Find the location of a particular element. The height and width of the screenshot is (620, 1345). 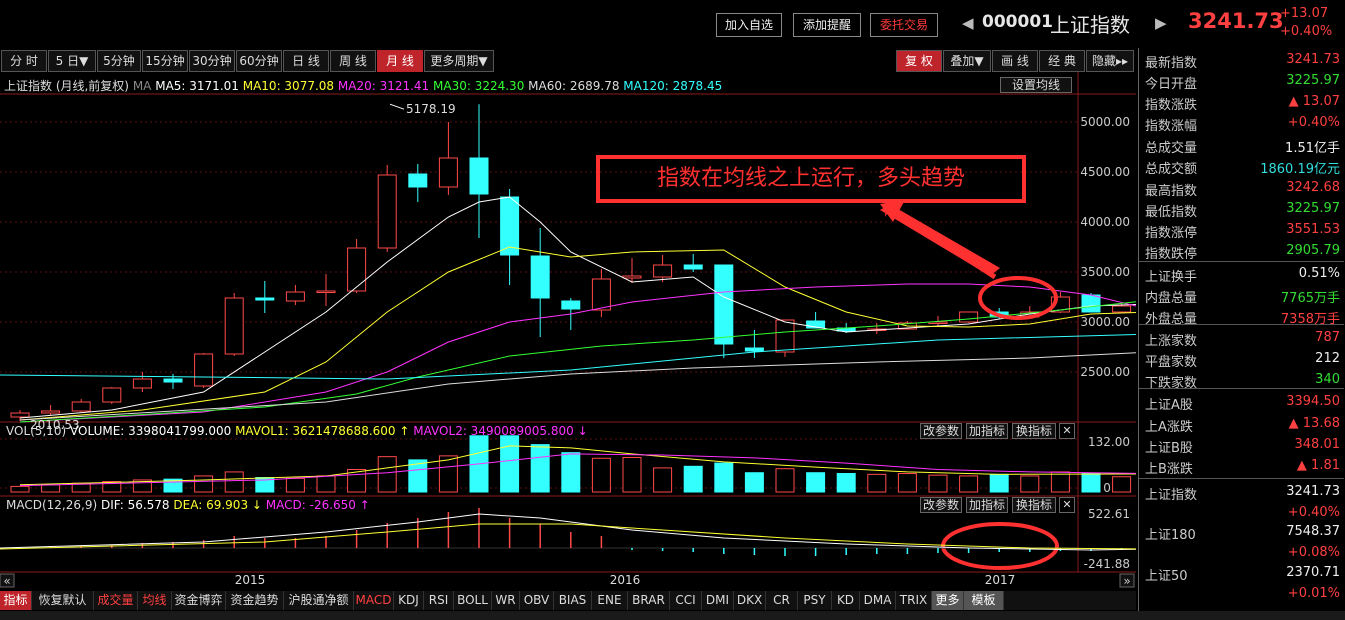

quote-value: 3551.53 is located at coordinates (1313, 229).